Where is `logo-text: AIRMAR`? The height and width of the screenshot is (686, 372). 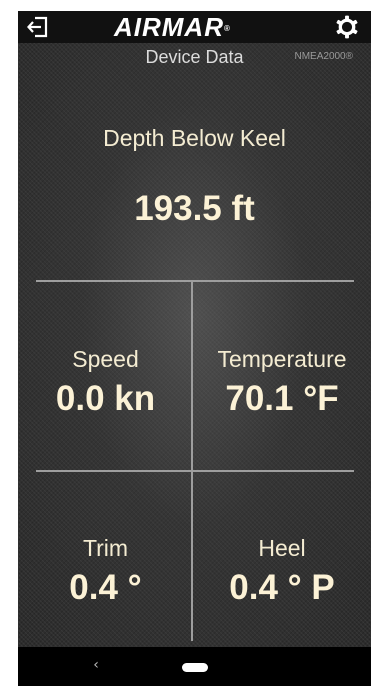 logo-text: AIRMAR is located at coordinates (169, 27).